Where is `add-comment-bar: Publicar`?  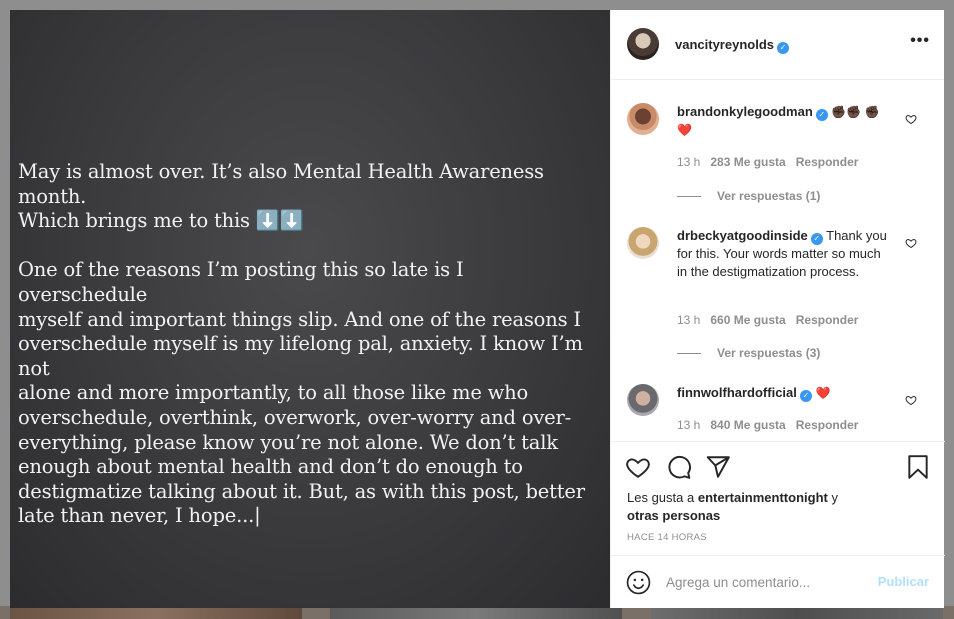
add-comment-bar: Publicar is located at coordinates (778, 581).